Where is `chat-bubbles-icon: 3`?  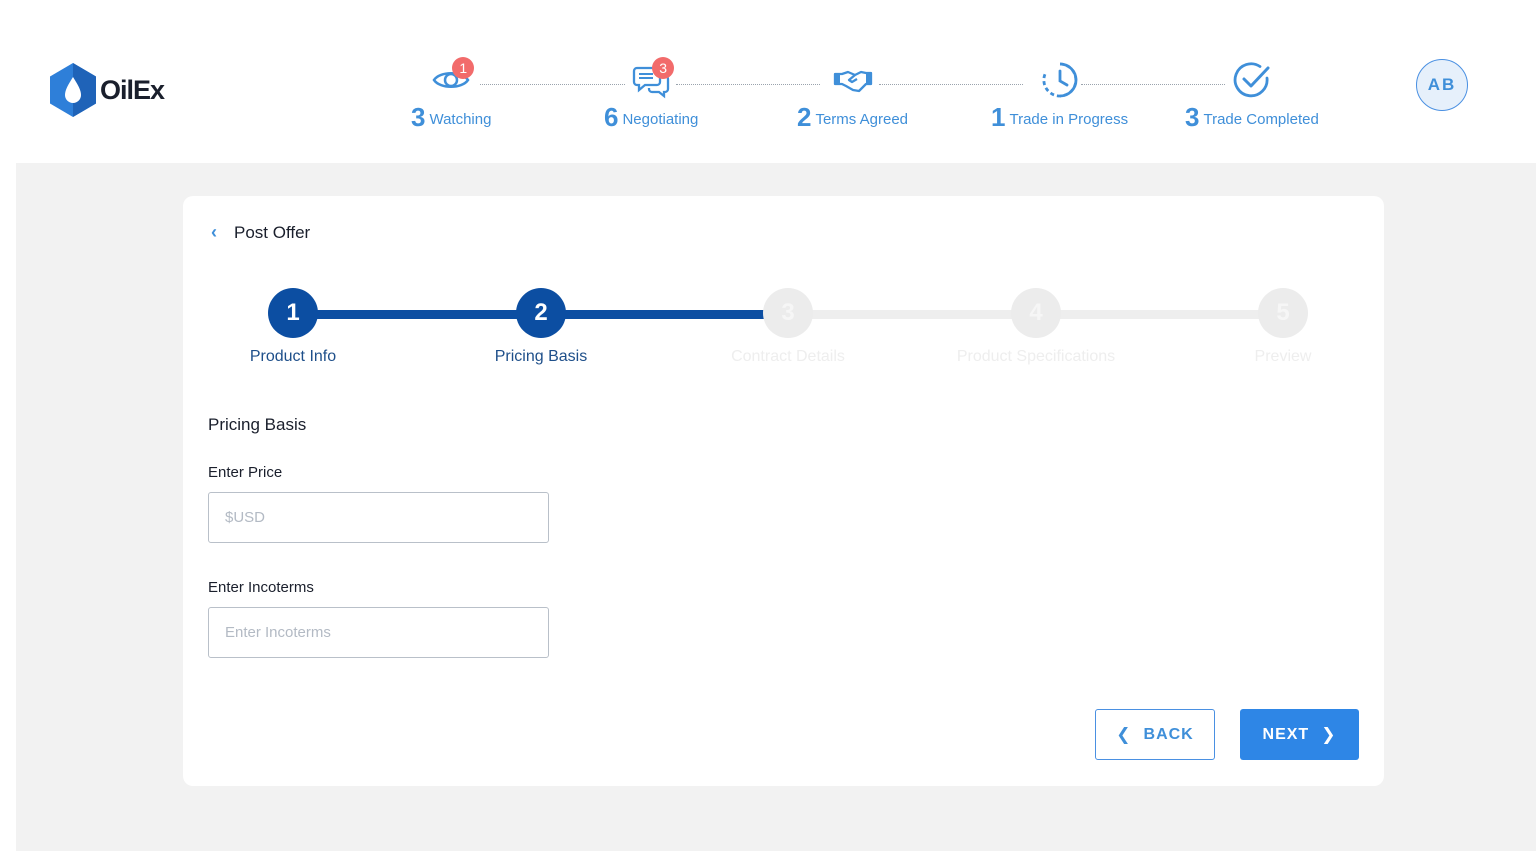 chat-bubbles-icon: 3 is located at coordinates (653, 78).